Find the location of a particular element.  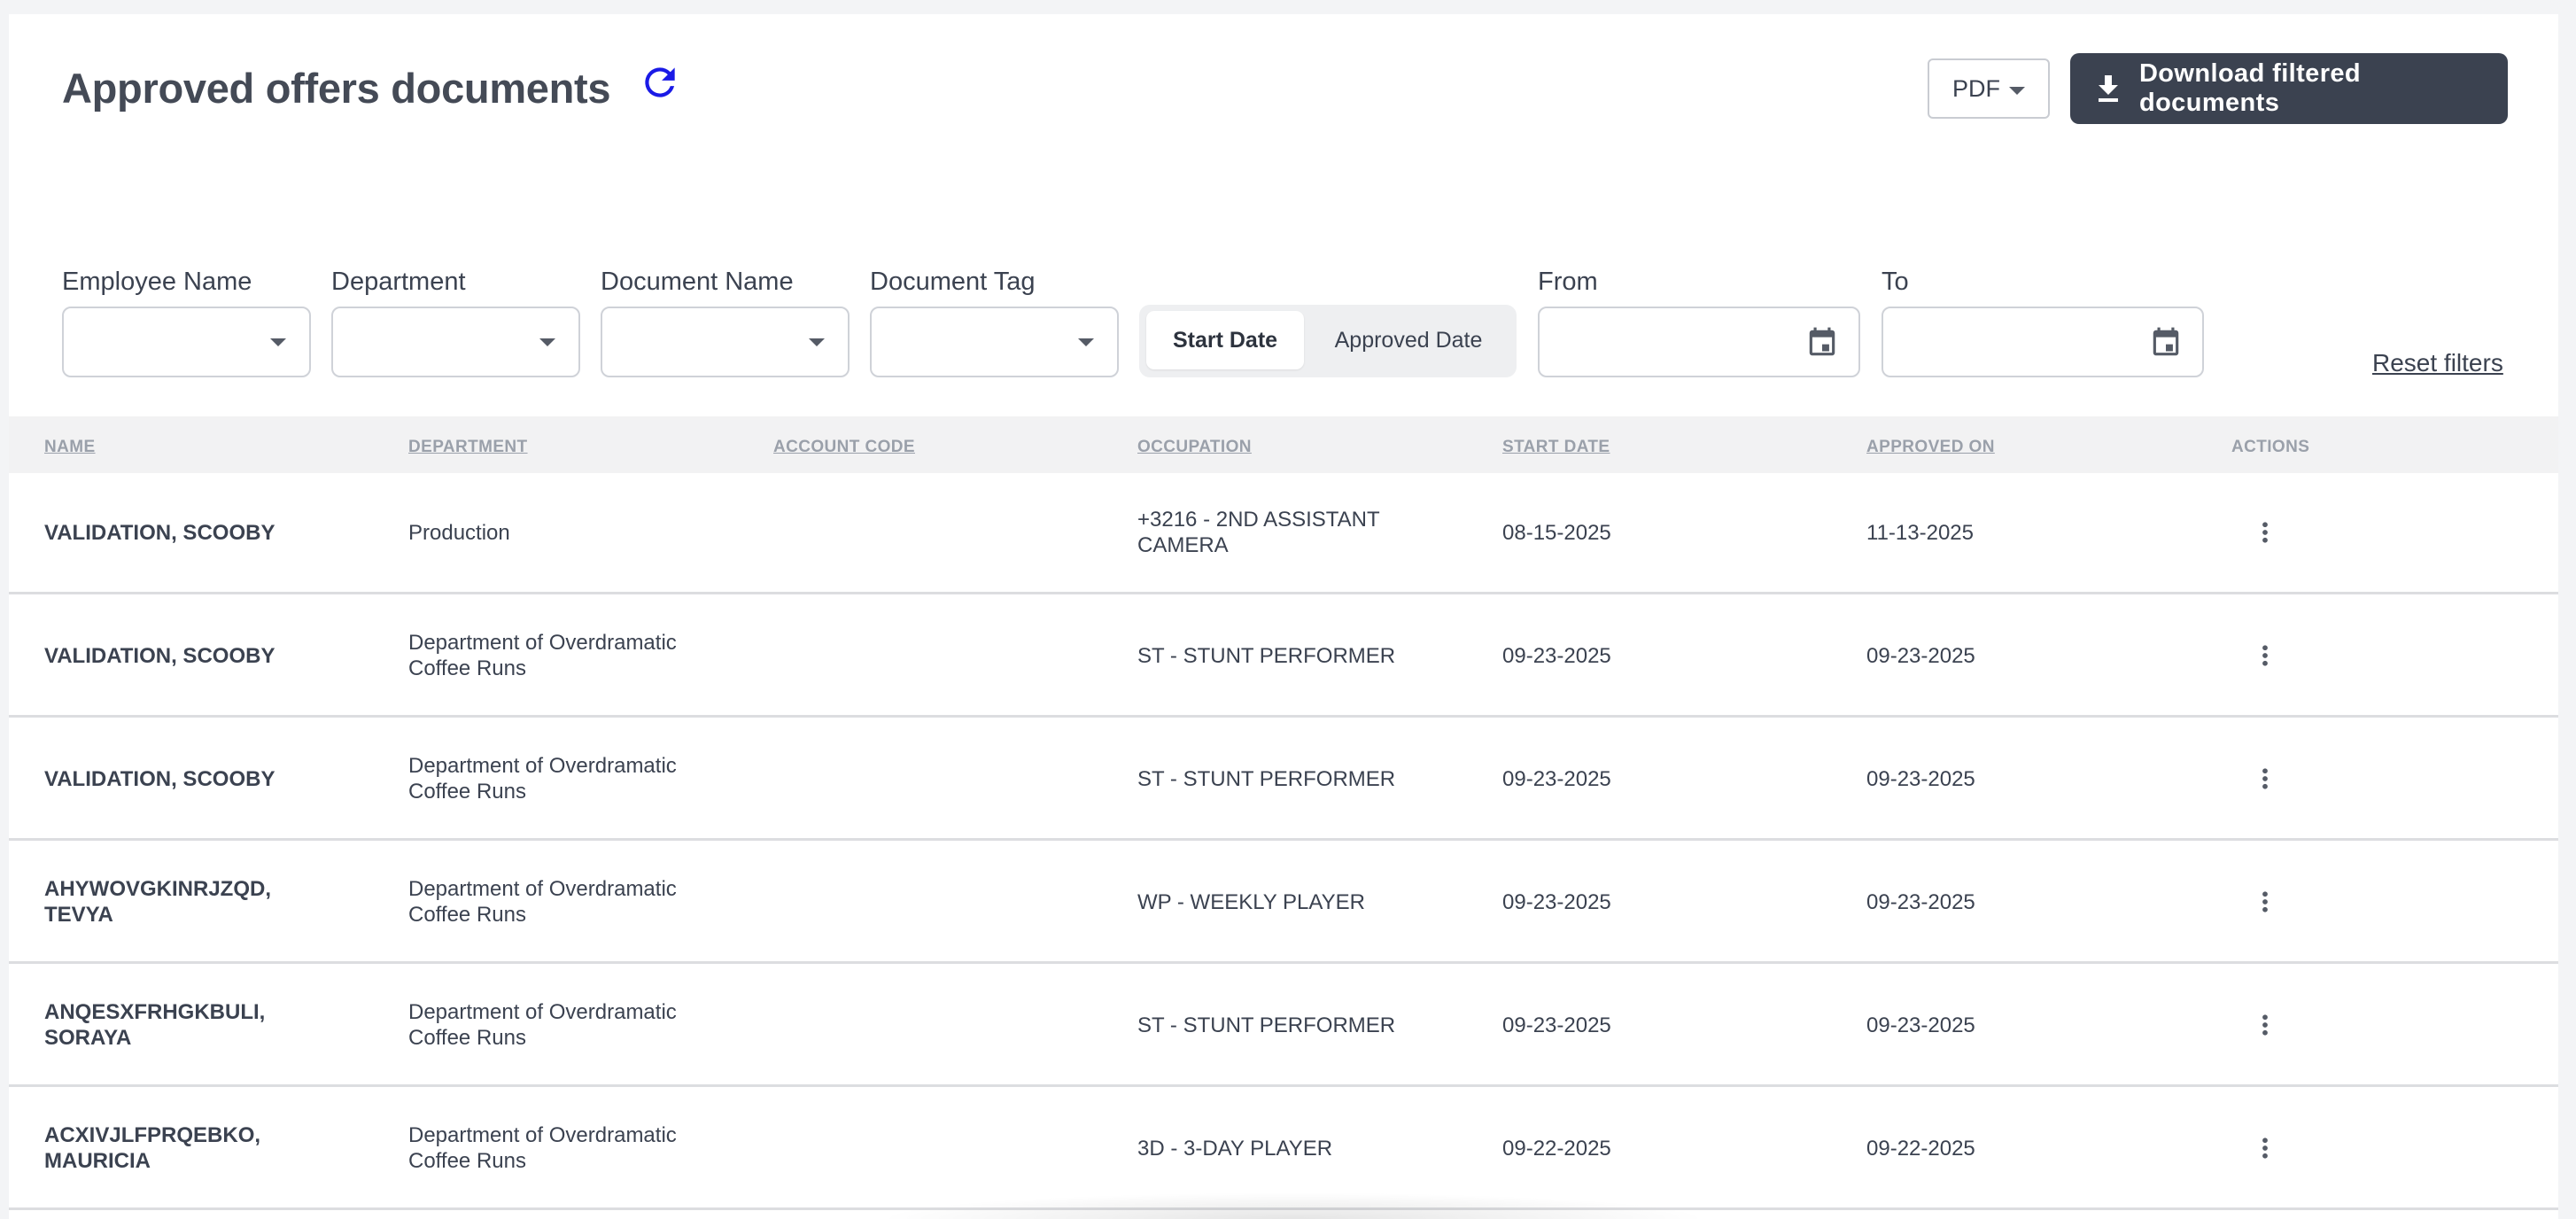

download-icon is located at coordinates (2108, 88).